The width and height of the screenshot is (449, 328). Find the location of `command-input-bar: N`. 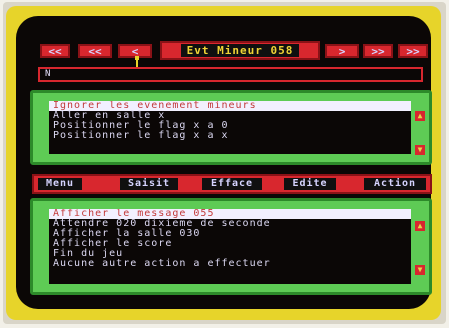

command-input-bar: N is located at coordinates (230, 74).